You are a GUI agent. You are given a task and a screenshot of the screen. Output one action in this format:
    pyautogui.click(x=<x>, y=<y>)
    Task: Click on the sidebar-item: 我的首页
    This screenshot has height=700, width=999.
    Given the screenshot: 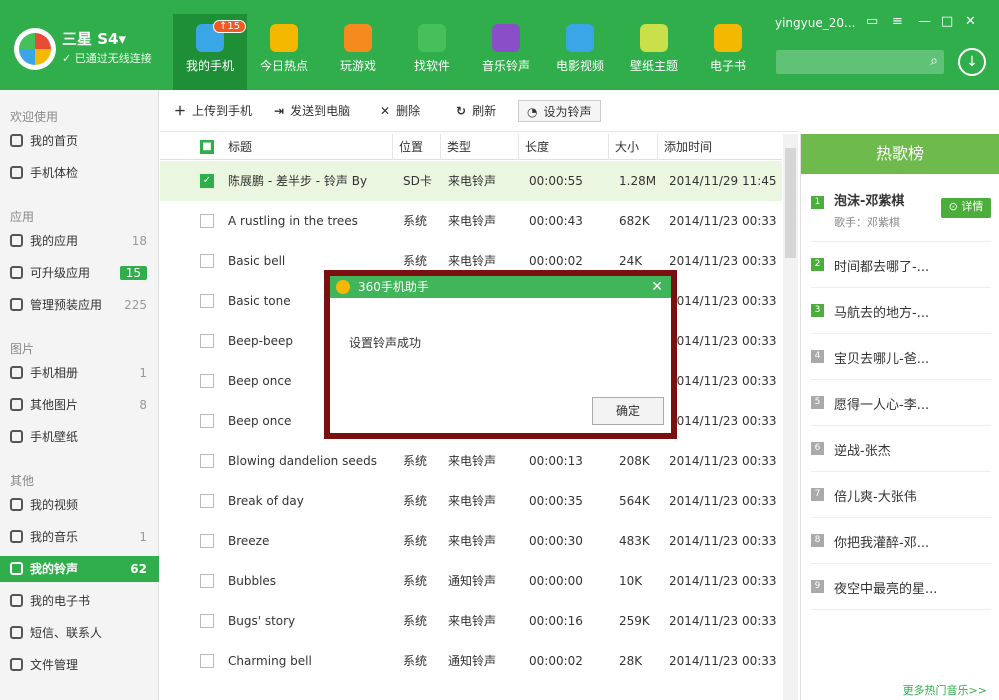 What is the action you would take?
    pyautogui.click(x=79, y=141)
    